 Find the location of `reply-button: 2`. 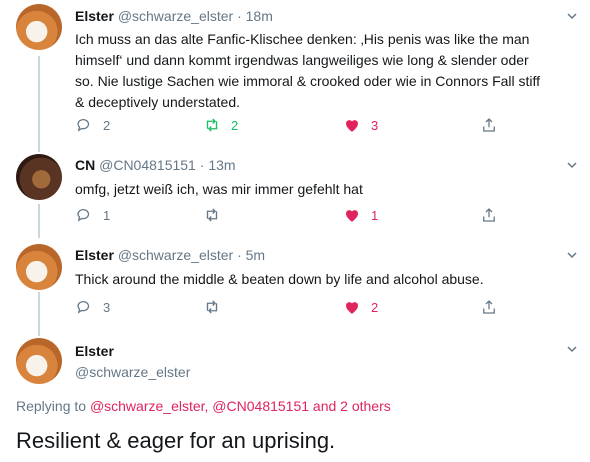

reply-button: 2 is located at coordinates (92, 125).